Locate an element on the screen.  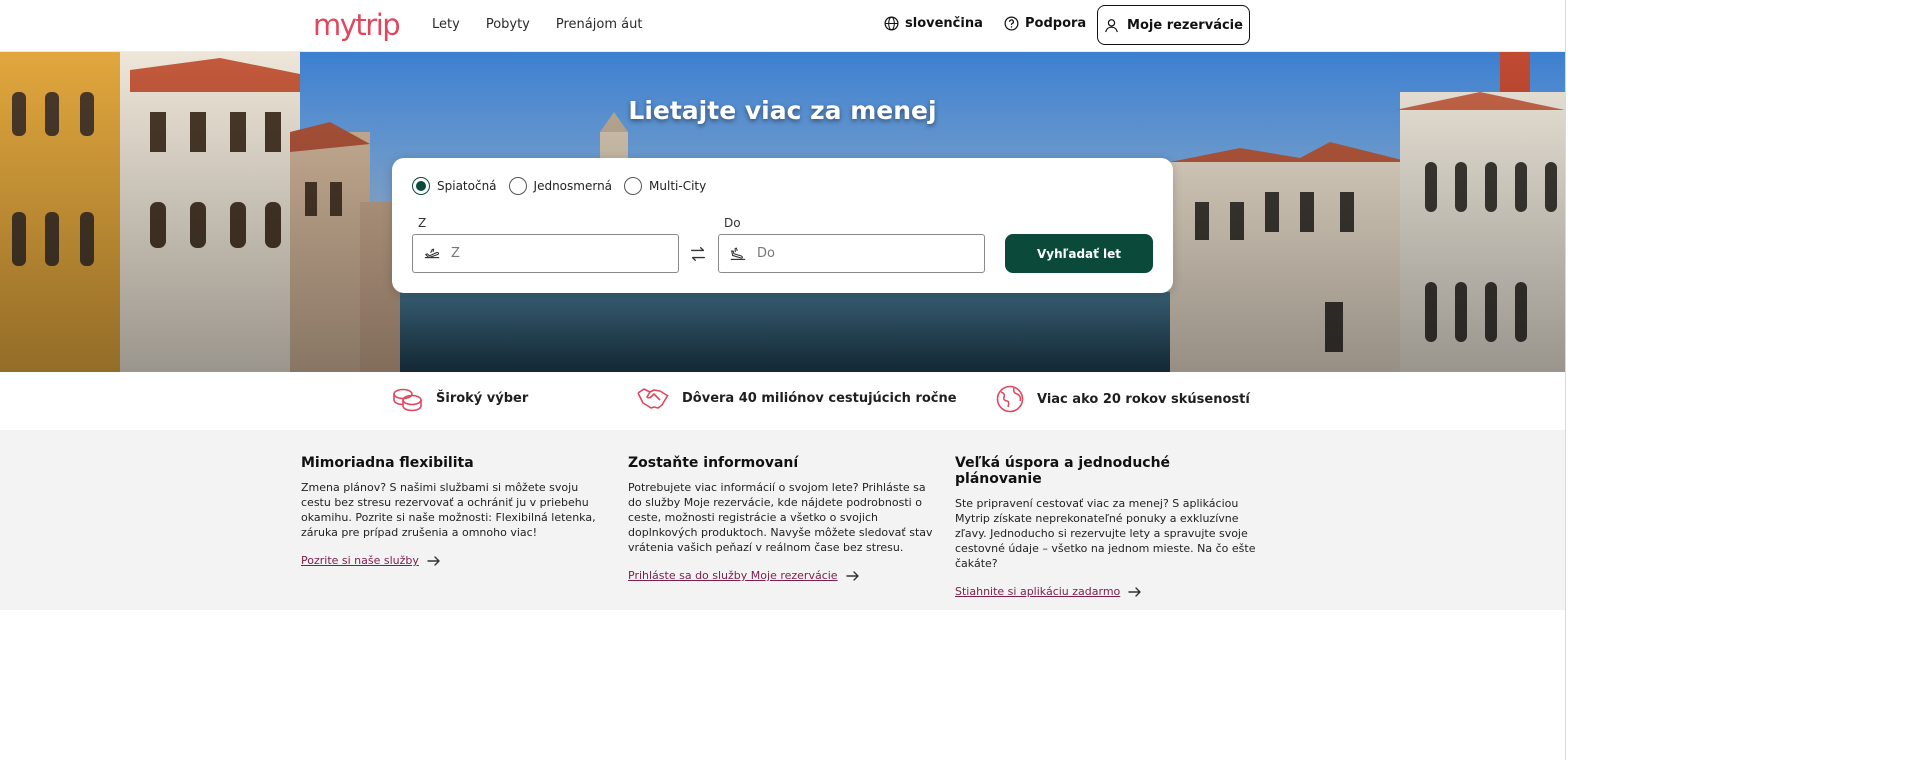
download-app-link: Stiahnite si aplikáciu zadarmo is located at coordinates (1048, 591).